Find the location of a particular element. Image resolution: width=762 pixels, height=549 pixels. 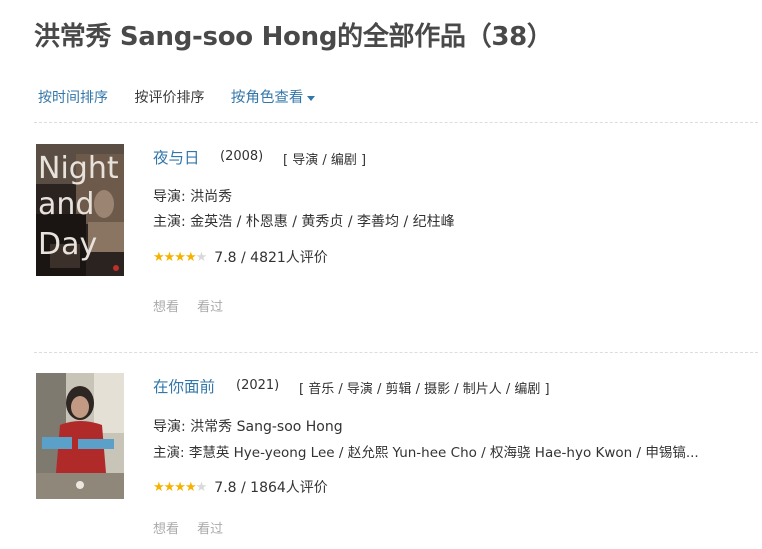

movie-rating: ★★★★★ 7.8 / 4821人评价 is located at coordinates (240, 257).